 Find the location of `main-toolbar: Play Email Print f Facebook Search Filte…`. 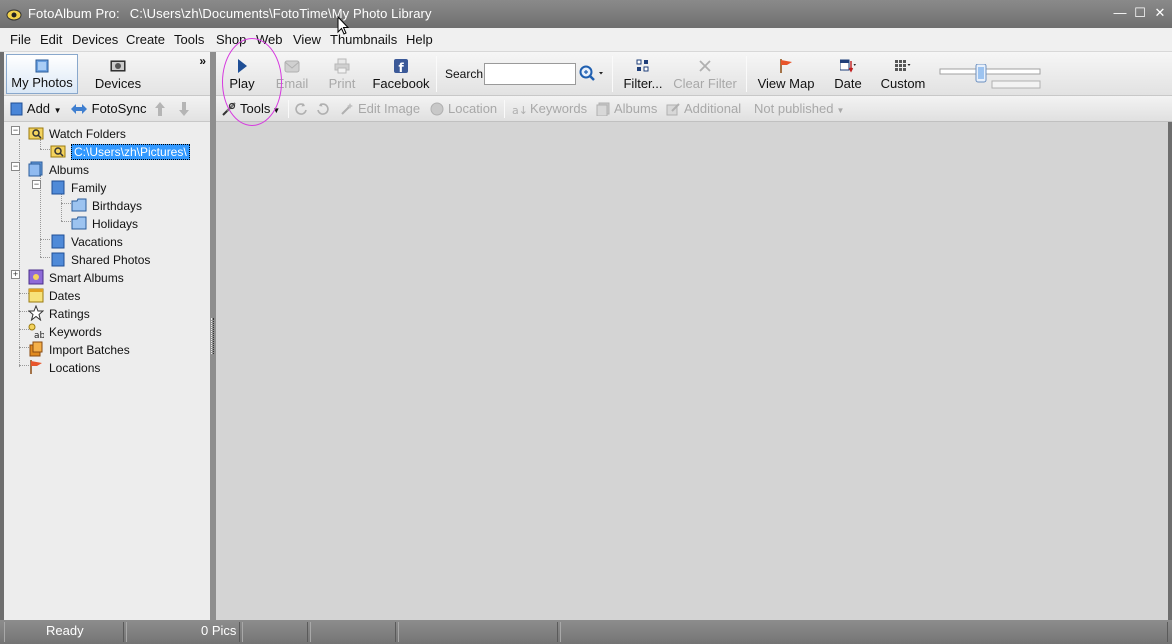

main-toolbar: Play Email Print f Facebook Search Filte… is located at coordinates (694, 74).